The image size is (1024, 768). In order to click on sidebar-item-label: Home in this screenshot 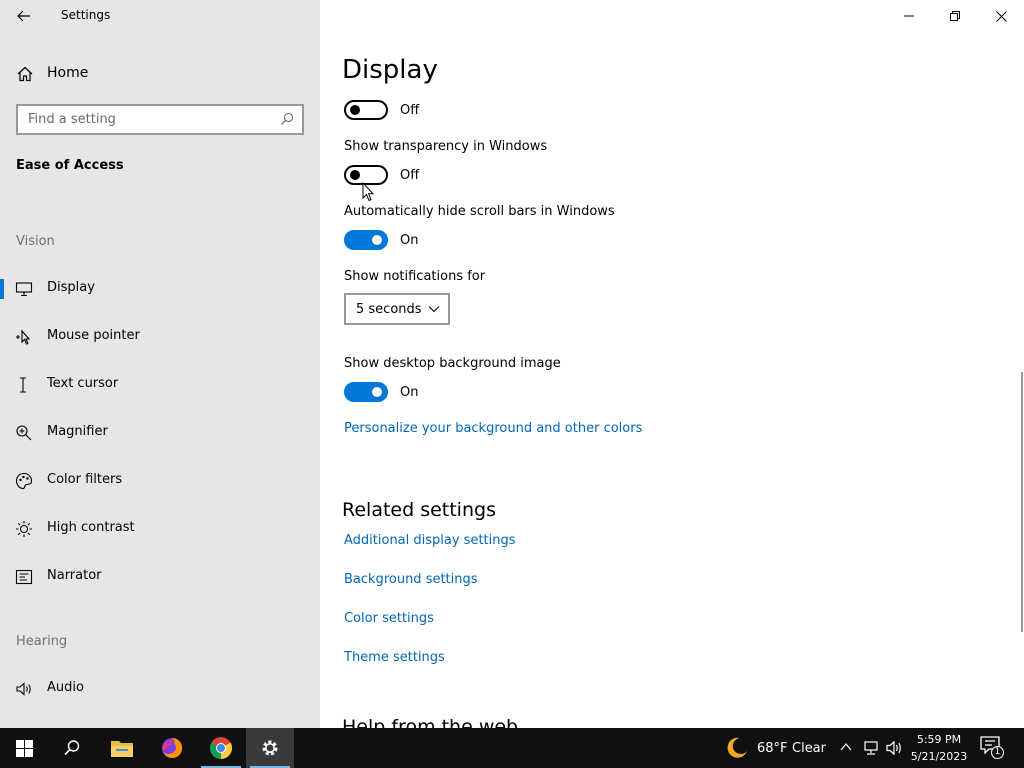, I will do `click(68, 73)`.